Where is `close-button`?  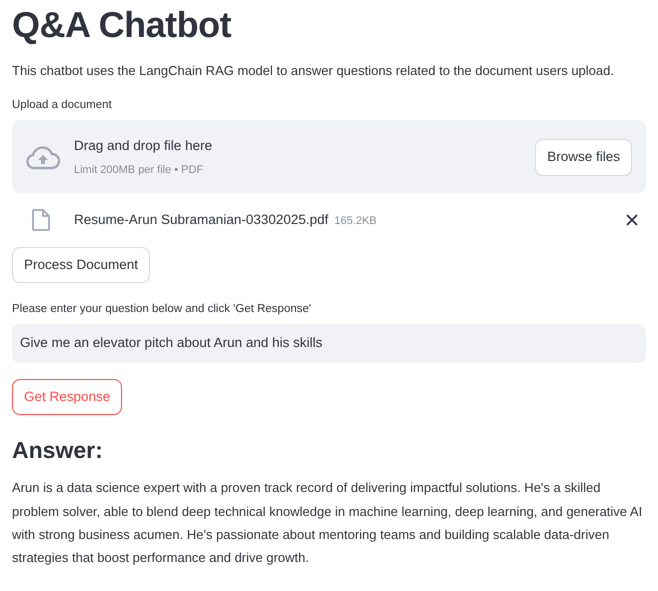 close-button is located at coordinates (632, 220).